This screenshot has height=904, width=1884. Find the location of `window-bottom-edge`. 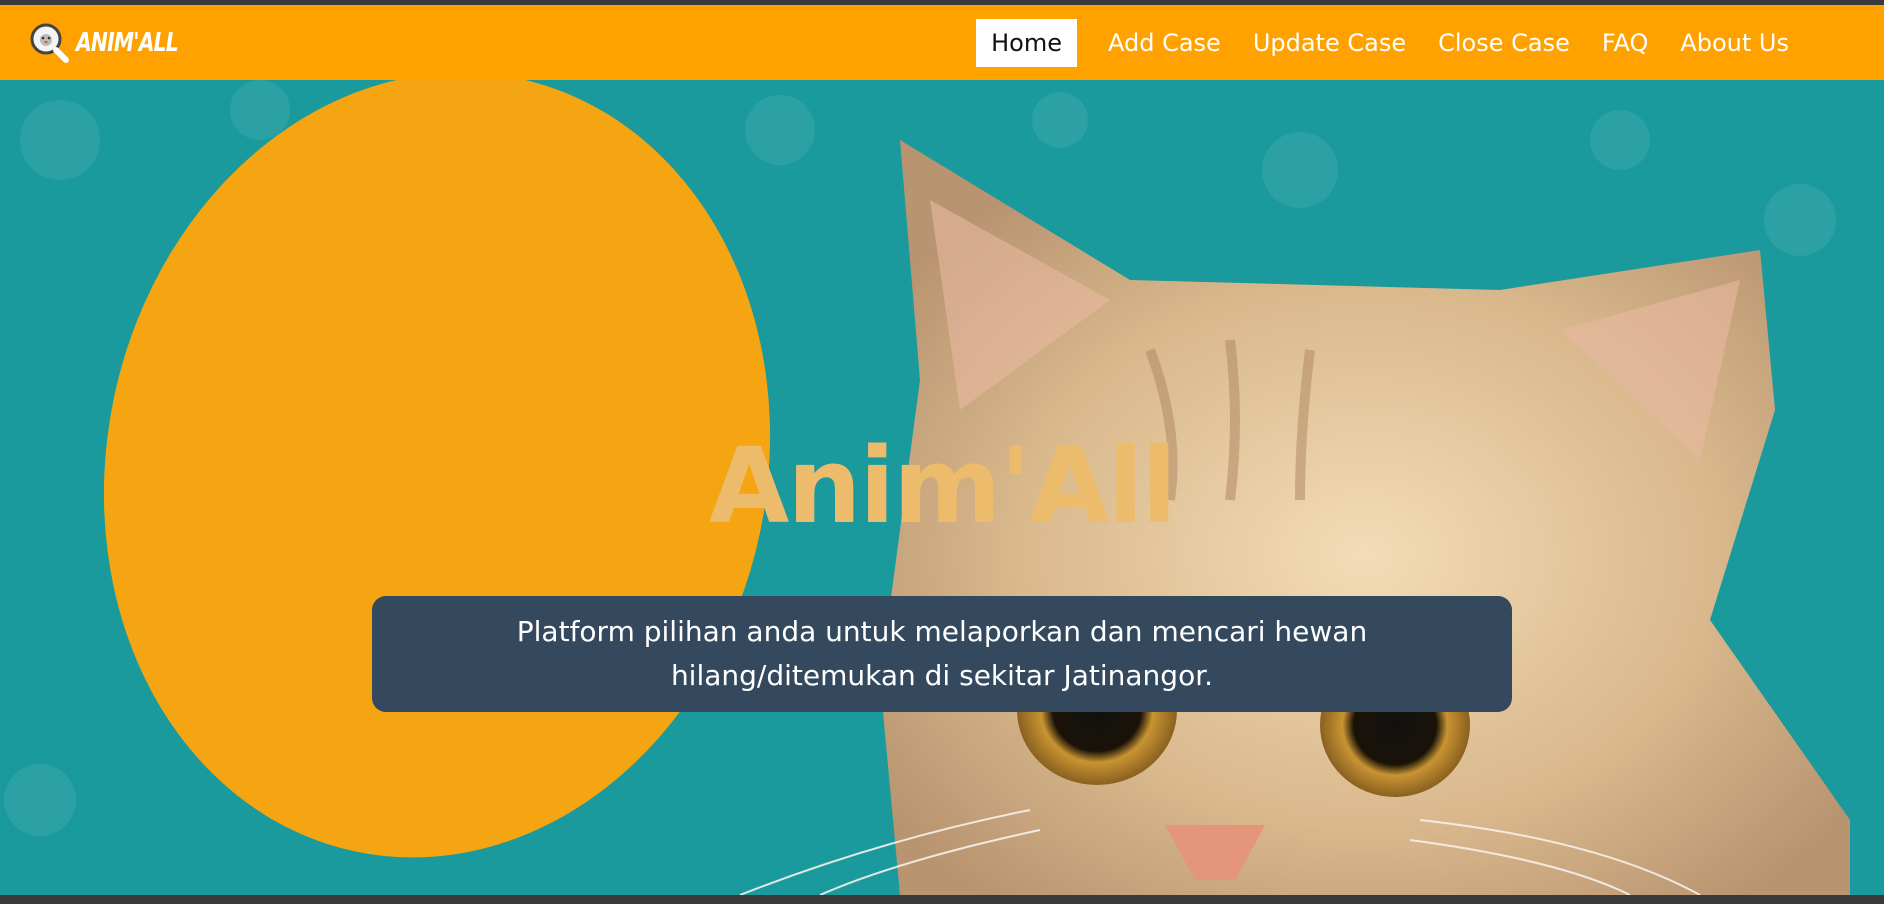

window-bottom-edge is located at coordinates (942, 899).